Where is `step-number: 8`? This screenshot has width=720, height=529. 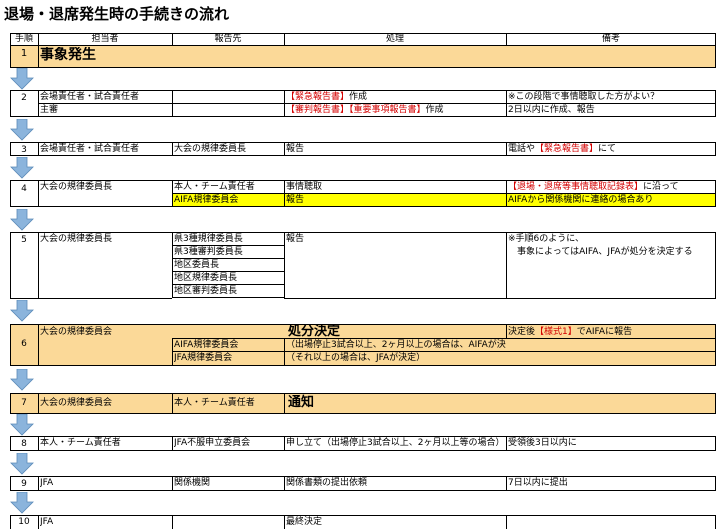 step-number: 8 is located at coordinates (24, 444).